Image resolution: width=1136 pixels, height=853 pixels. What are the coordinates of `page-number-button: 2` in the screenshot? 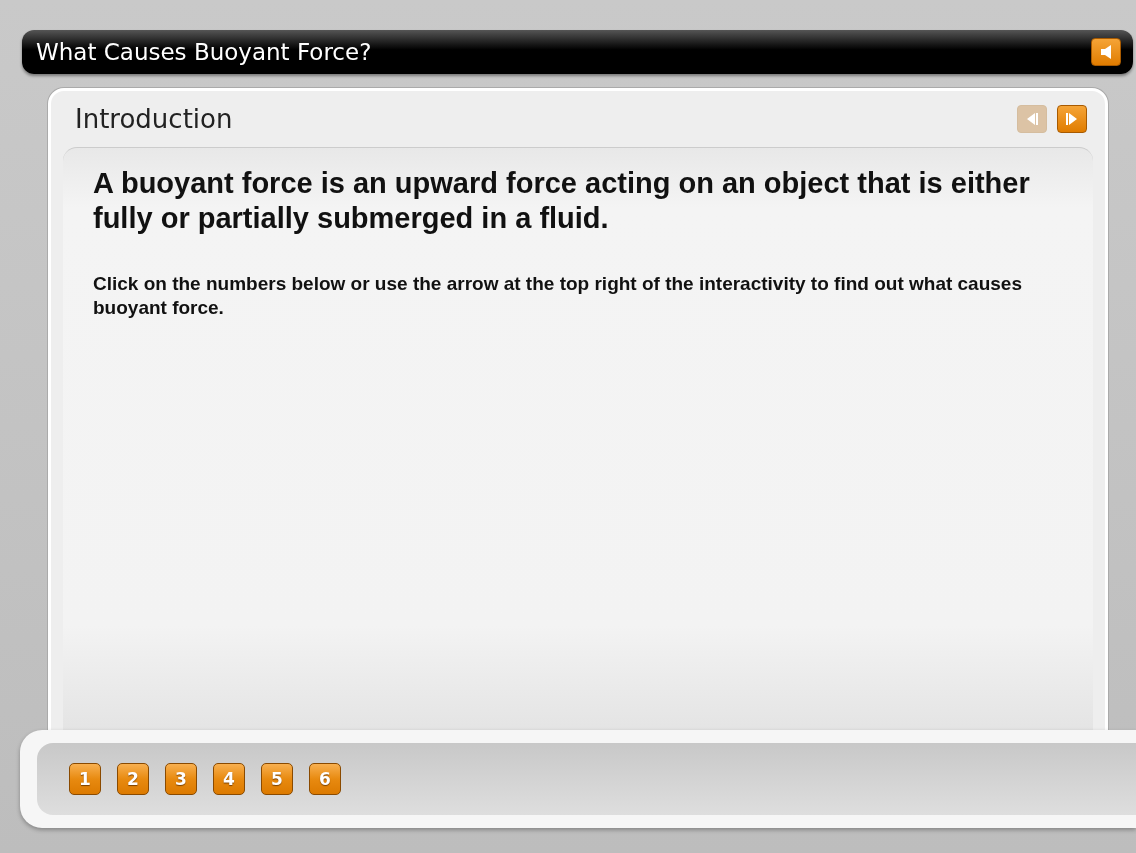 It's located at (133, 779).